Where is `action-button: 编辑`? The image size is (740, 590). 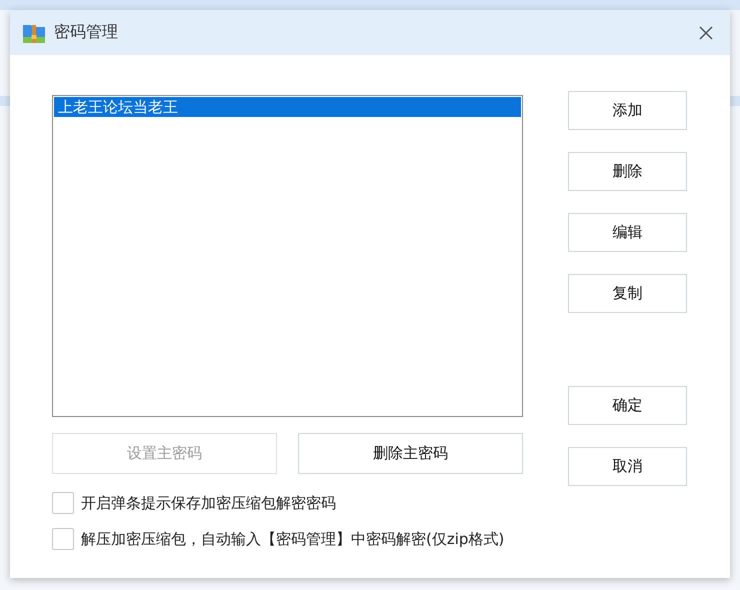
action-button: 编辑 is located at coordinates (627, 232).